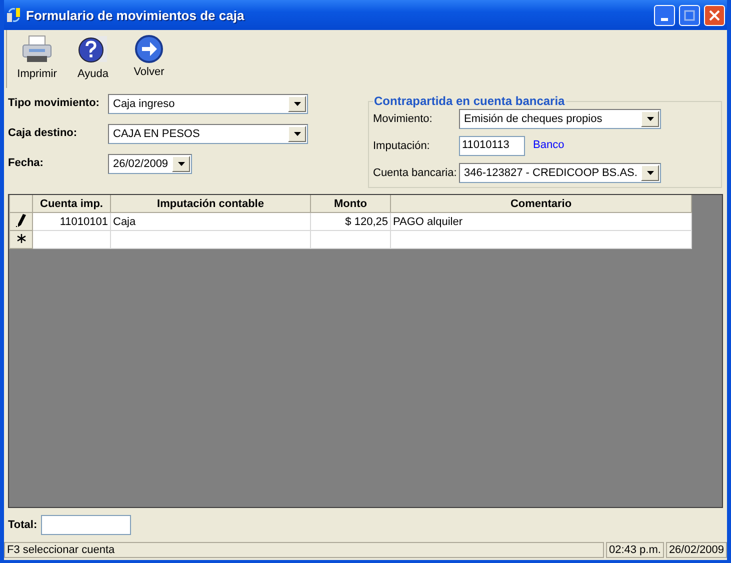 The width and height of the screenshot is (731, 563). I want to click on minimize-icon, so click(664, 19).